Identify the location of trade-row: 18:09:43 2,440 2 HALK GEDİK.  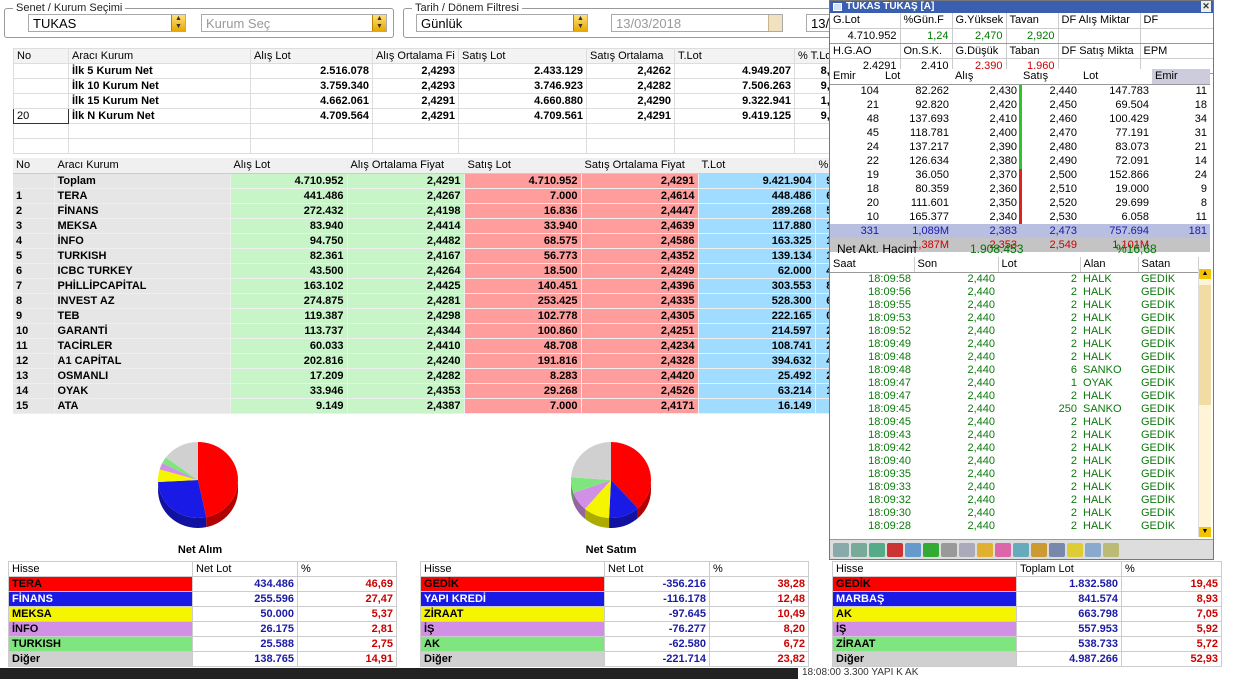
(1014, 435).